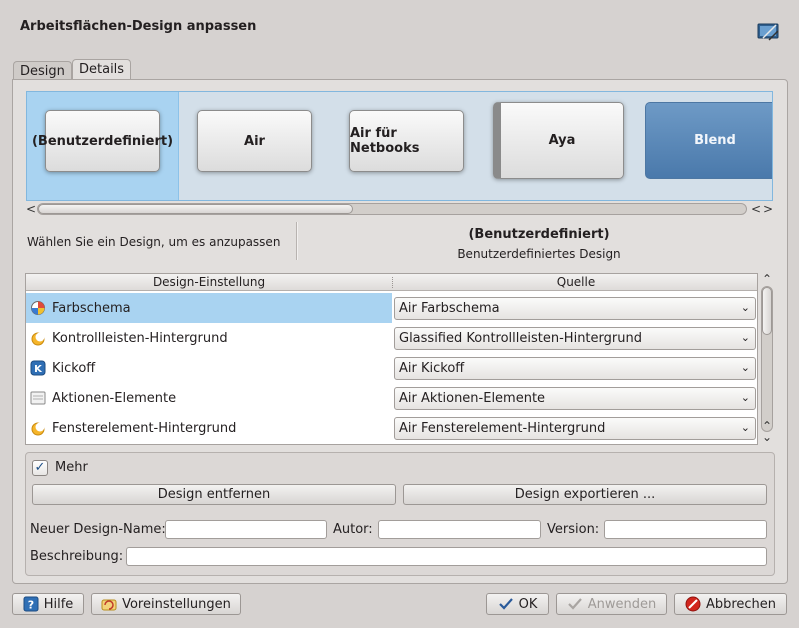 This screenshot has width=799, height=628. I want to click on svg-text: K, so click(38, 369).